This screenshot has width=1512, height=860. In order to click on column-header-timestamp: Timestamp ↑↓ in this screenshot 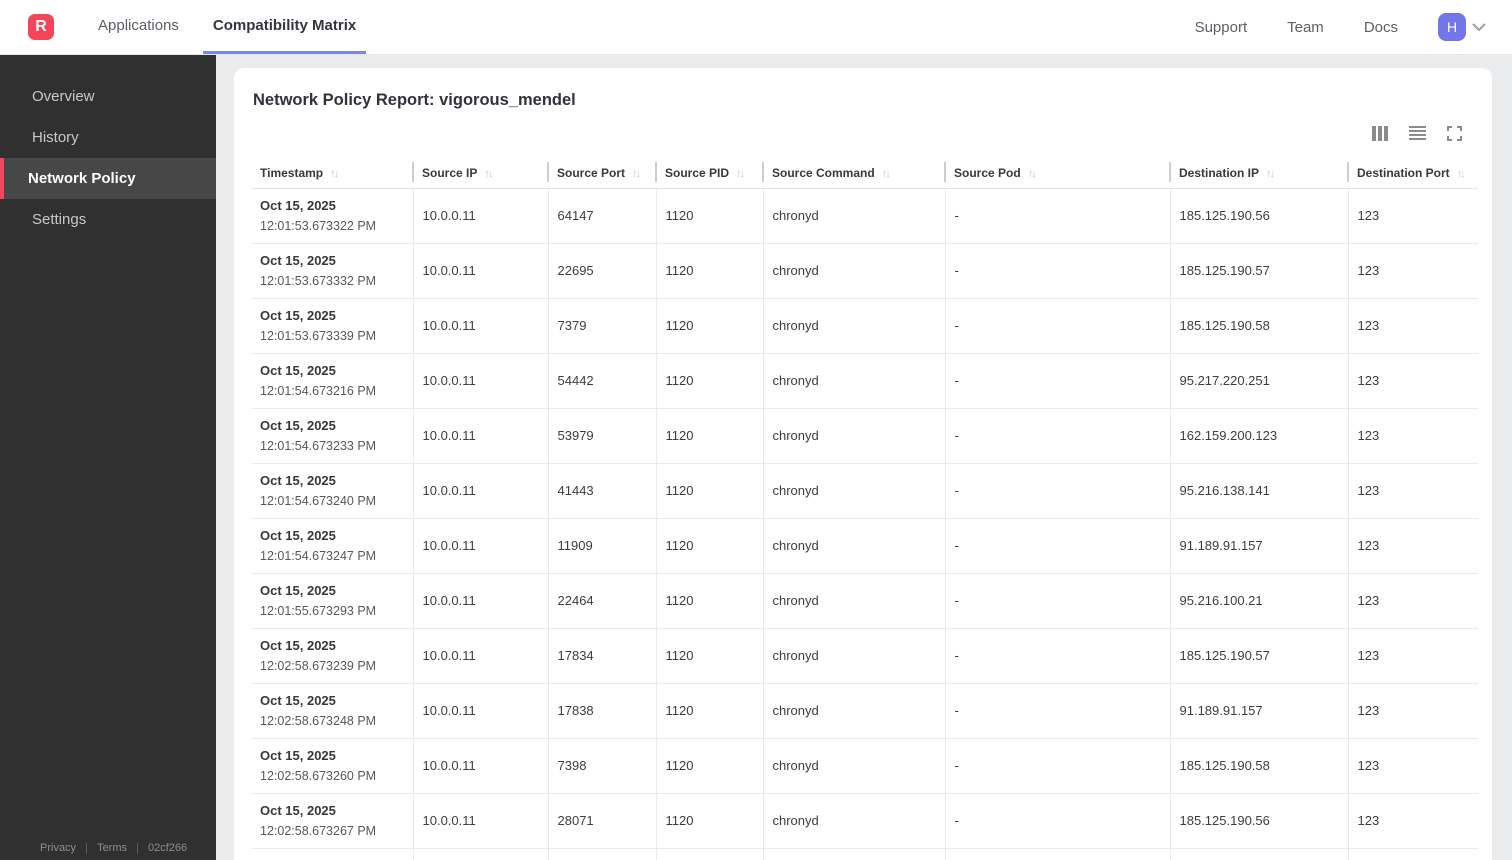, I will do `click(332, 173)`.